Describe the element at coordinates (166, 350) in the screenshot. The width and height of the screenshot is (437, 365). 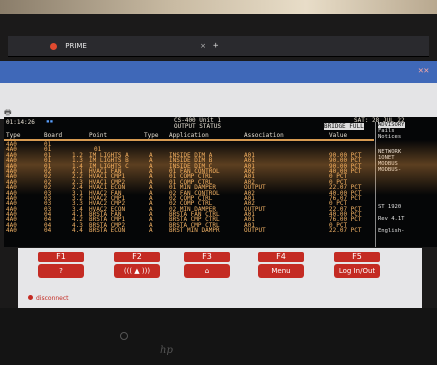
I see `hp-logo: hp` at that location.